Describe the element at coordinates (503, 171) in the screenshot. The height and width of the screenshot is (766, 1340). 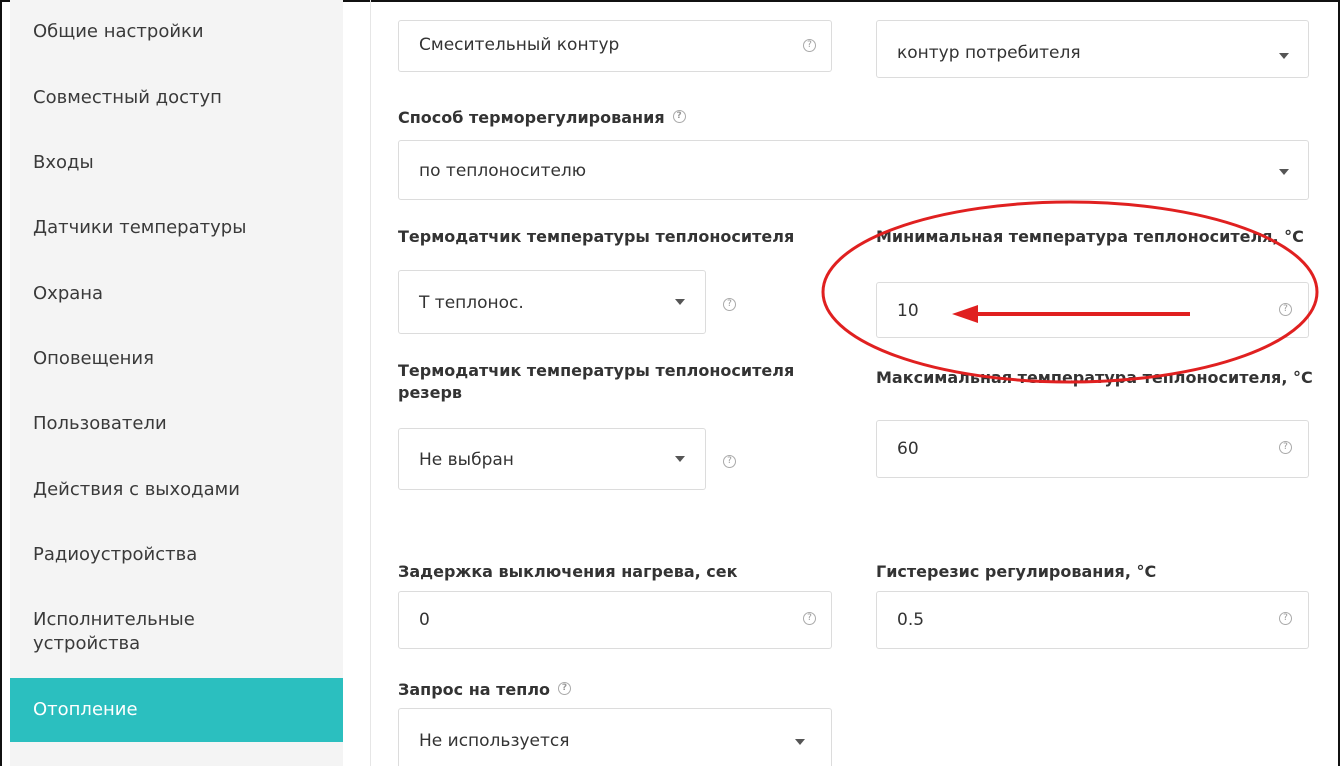
I see `regulation-method-value: по теплоносителю` at that location.